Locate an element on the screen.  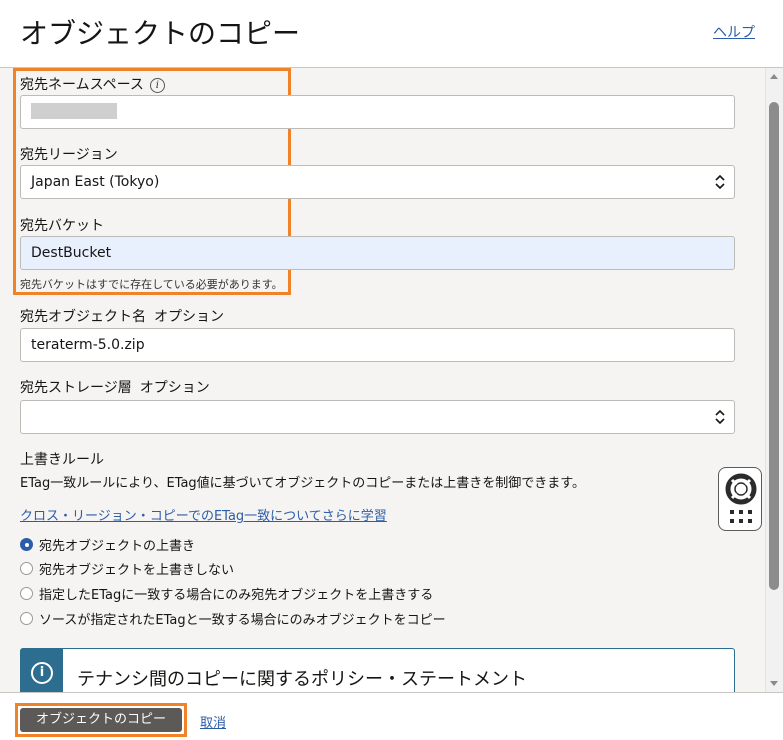
policy-notice-title: テナンシ間のコピーに関するポリシー・ステートメント is located at coordinates (302, 679).